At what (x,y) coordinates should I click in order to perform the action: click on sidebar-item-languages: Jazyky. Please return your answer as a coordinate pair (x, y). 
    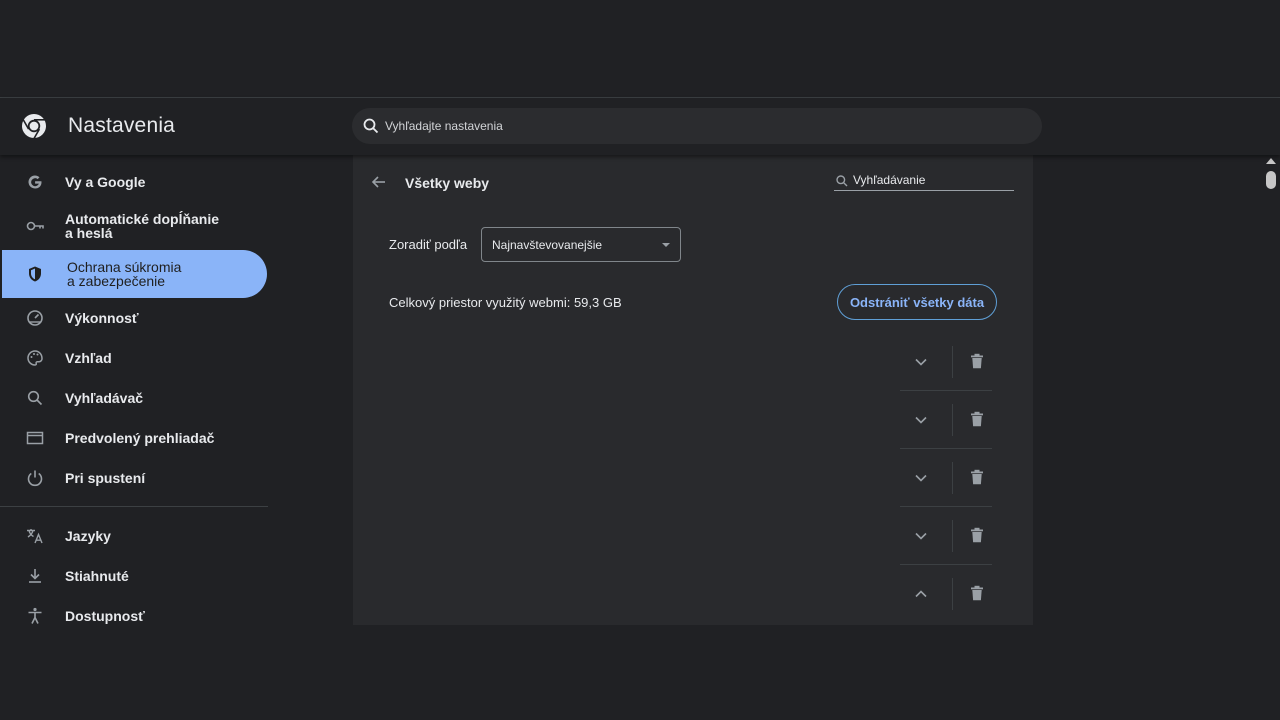
    Looking at the image, I should click on (135, 536).